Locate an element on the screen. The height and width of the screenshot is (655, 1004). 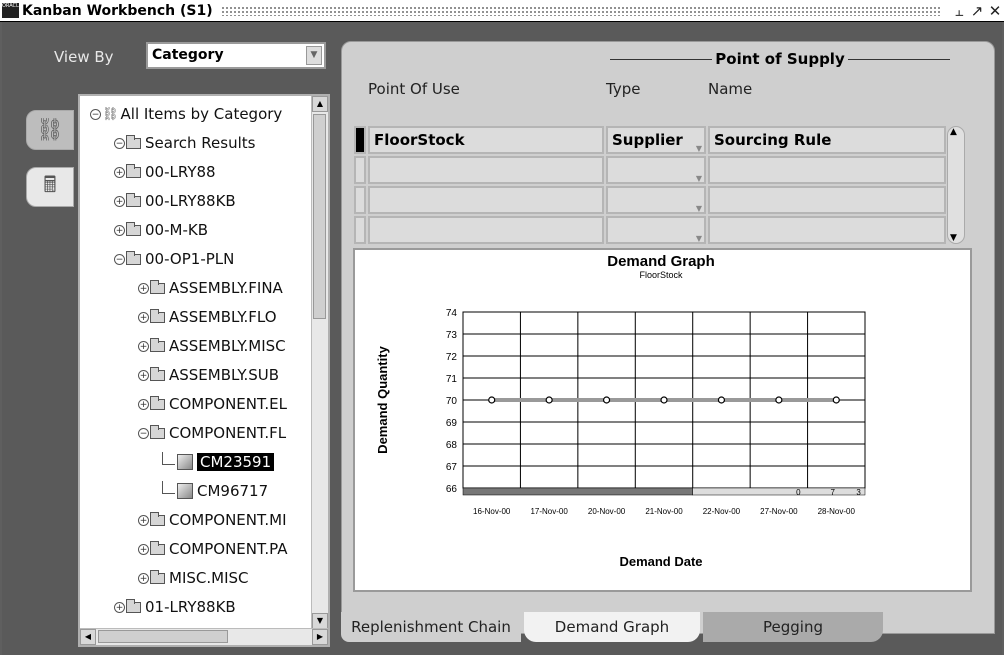
scroll-thumb is located at coordinates (319, 216).